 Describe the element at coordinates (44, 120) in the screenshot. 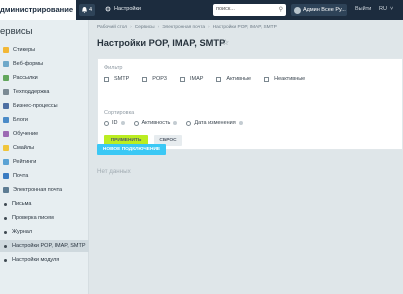

I see `sidebar-item-blogs: Блоги` at that location.